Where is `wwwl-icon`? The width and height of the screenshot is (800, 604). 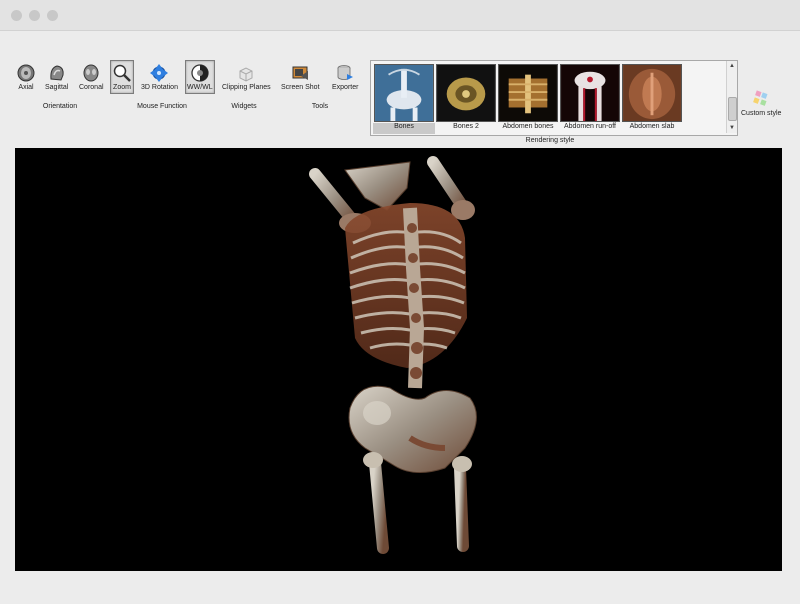 wwwl-icon is located at coordinates (200, 73).